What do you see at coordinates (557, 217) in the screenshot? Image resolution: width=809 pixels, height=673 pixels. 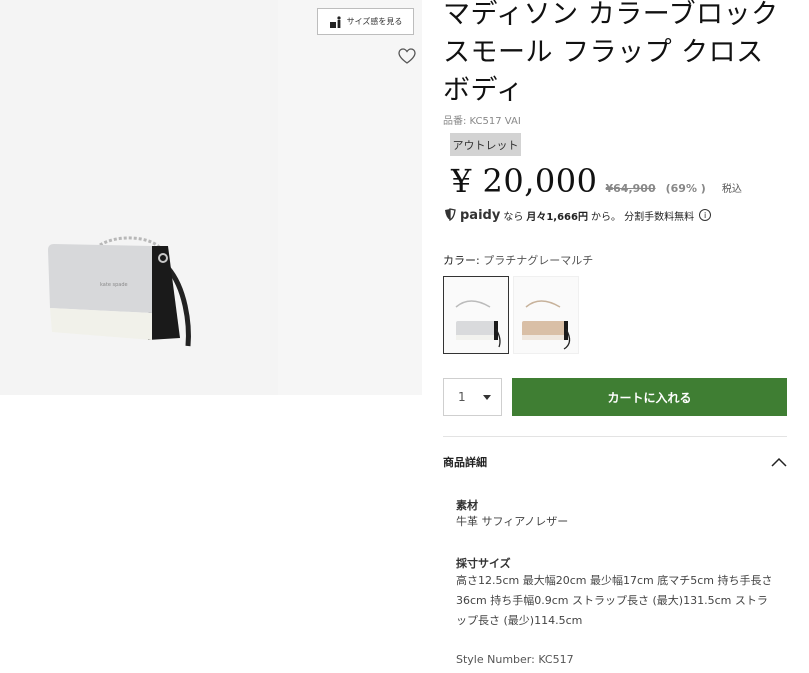 I see `paidy-monthly-amount: 月々1,666円` at bounding box center [557, 217].